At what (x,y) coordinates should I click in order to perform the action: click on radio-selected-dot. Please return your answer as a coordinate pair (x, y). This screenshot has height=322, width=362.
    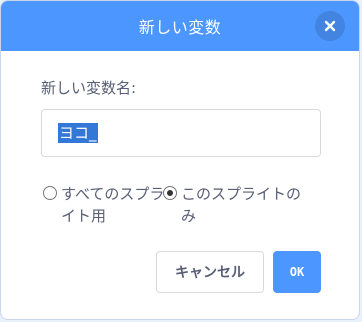
    Looking at the image, I should click on (170, 193).